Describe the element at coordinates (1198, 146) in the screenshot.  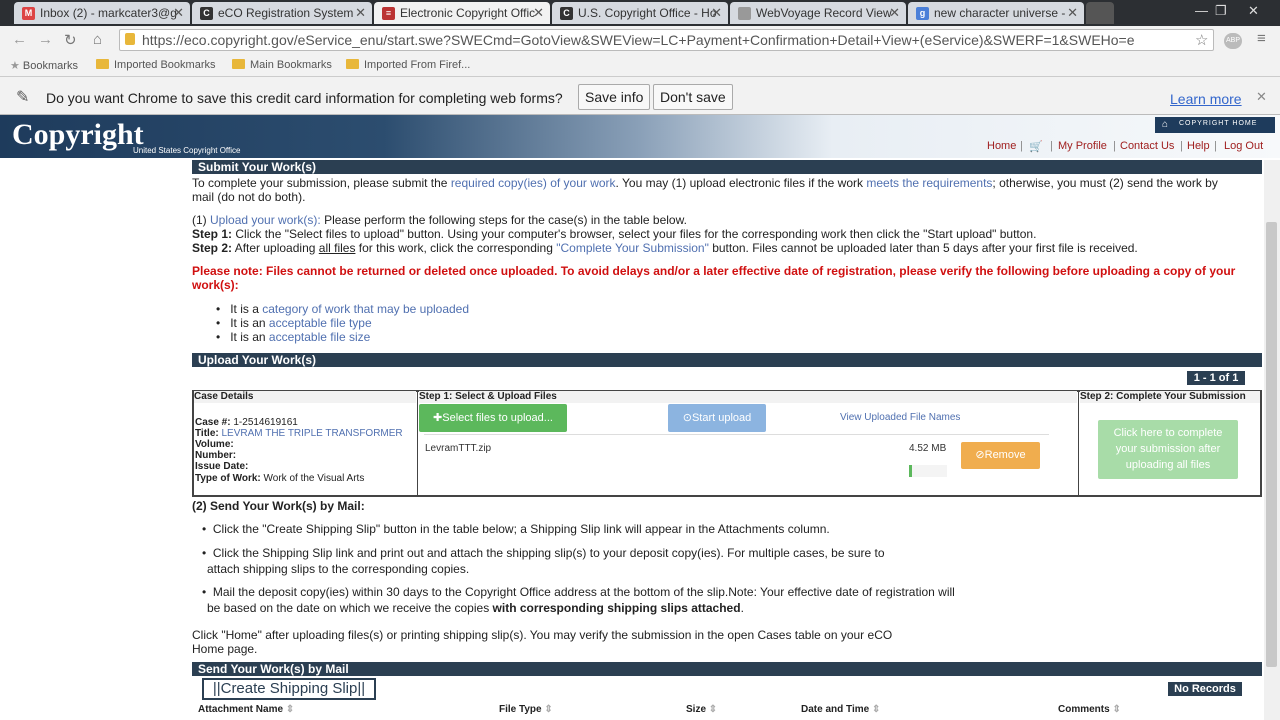
I see `nav-help: Help` at that location.